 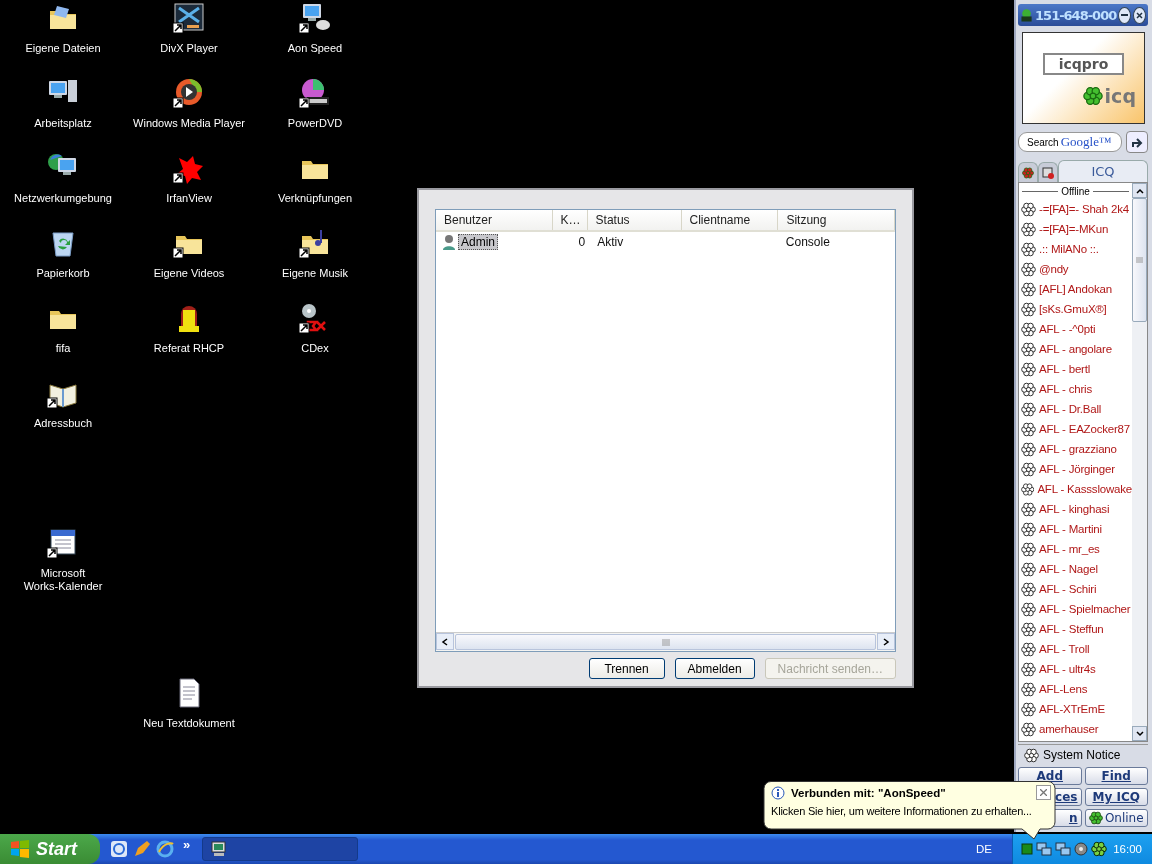 I want to click on icon-label: Windows Media Player, so click(x=189, y=123).